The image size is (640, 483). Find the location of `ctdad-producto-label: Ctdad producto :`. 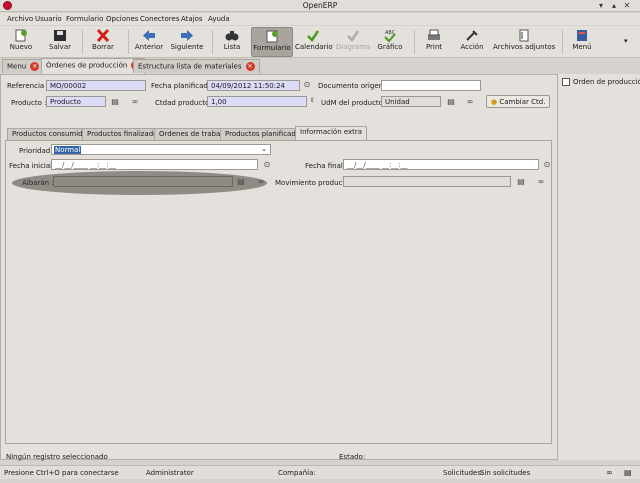

ctdad-producto-label: Ctdad producto : is located at coordinates (184, 103).